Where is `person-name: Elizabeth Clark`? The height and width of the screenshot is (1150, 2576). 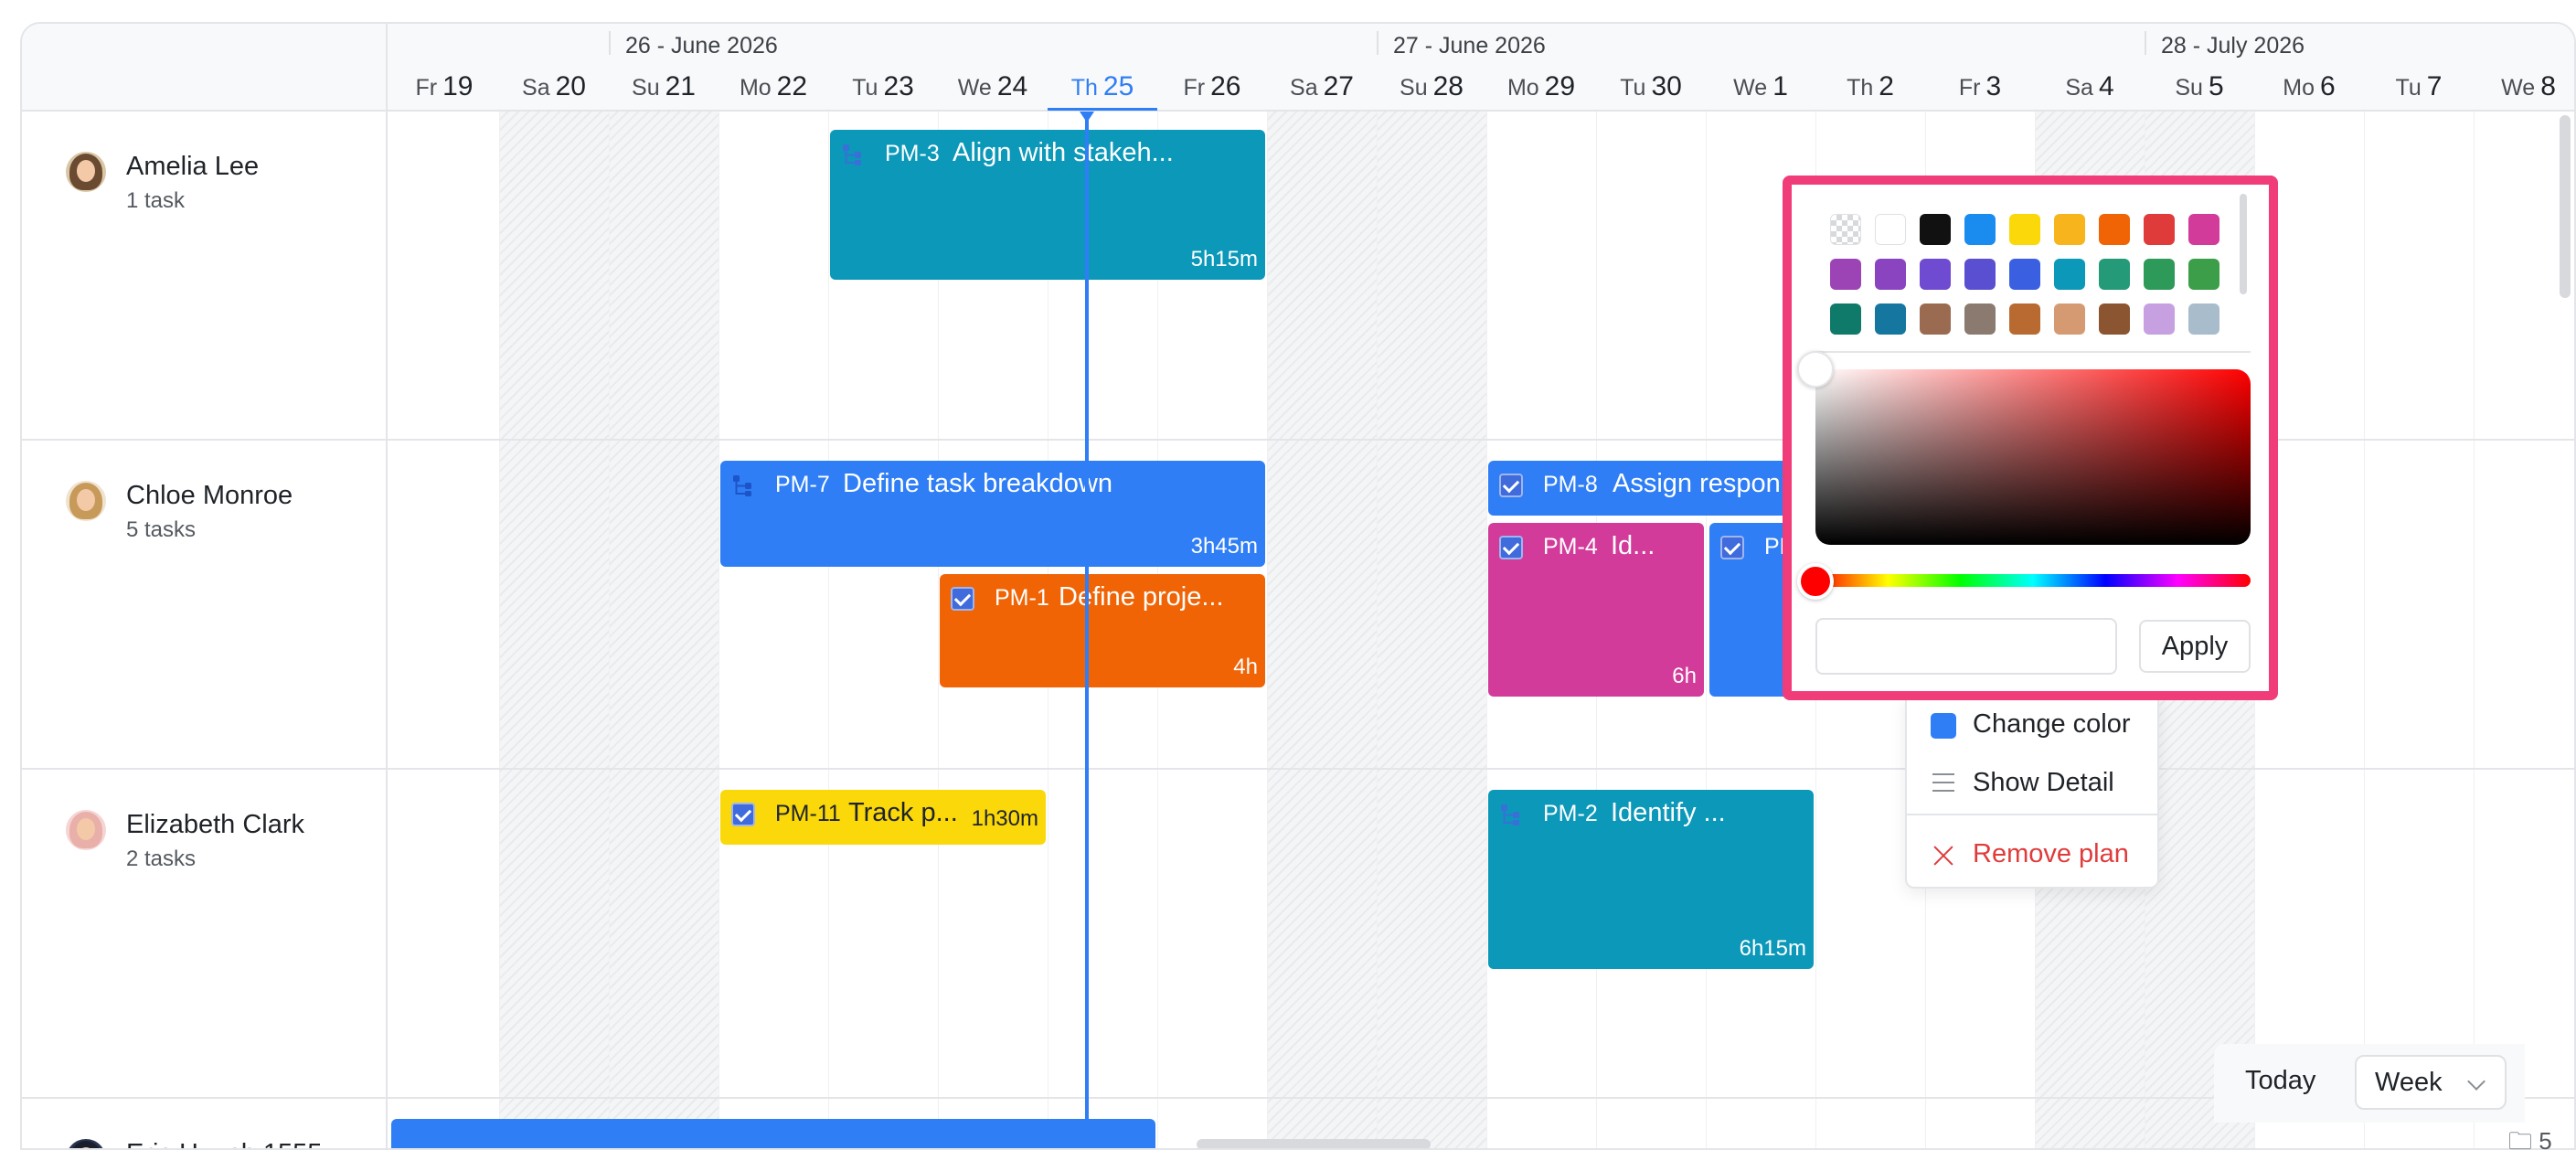 person-name: Elizabeth Clark is located at coordinates (215, 824).